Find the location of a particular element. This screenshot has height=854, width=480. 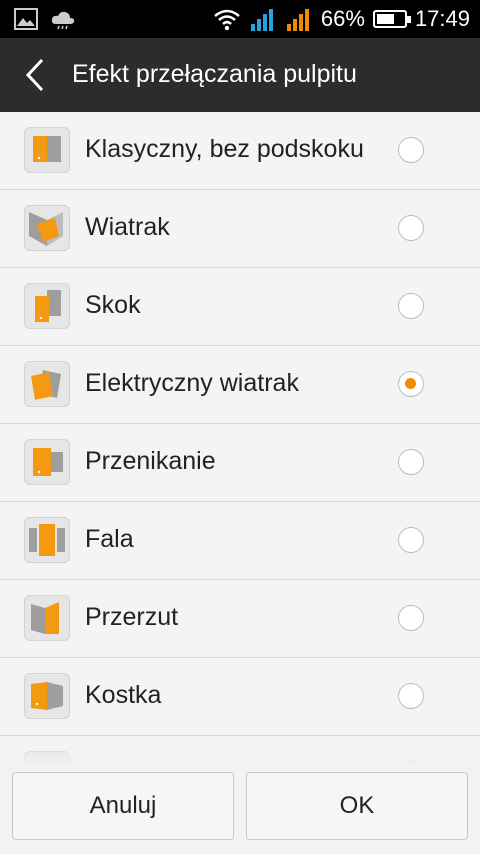

signal-sim2-icon is located at coordinates (297, 20).